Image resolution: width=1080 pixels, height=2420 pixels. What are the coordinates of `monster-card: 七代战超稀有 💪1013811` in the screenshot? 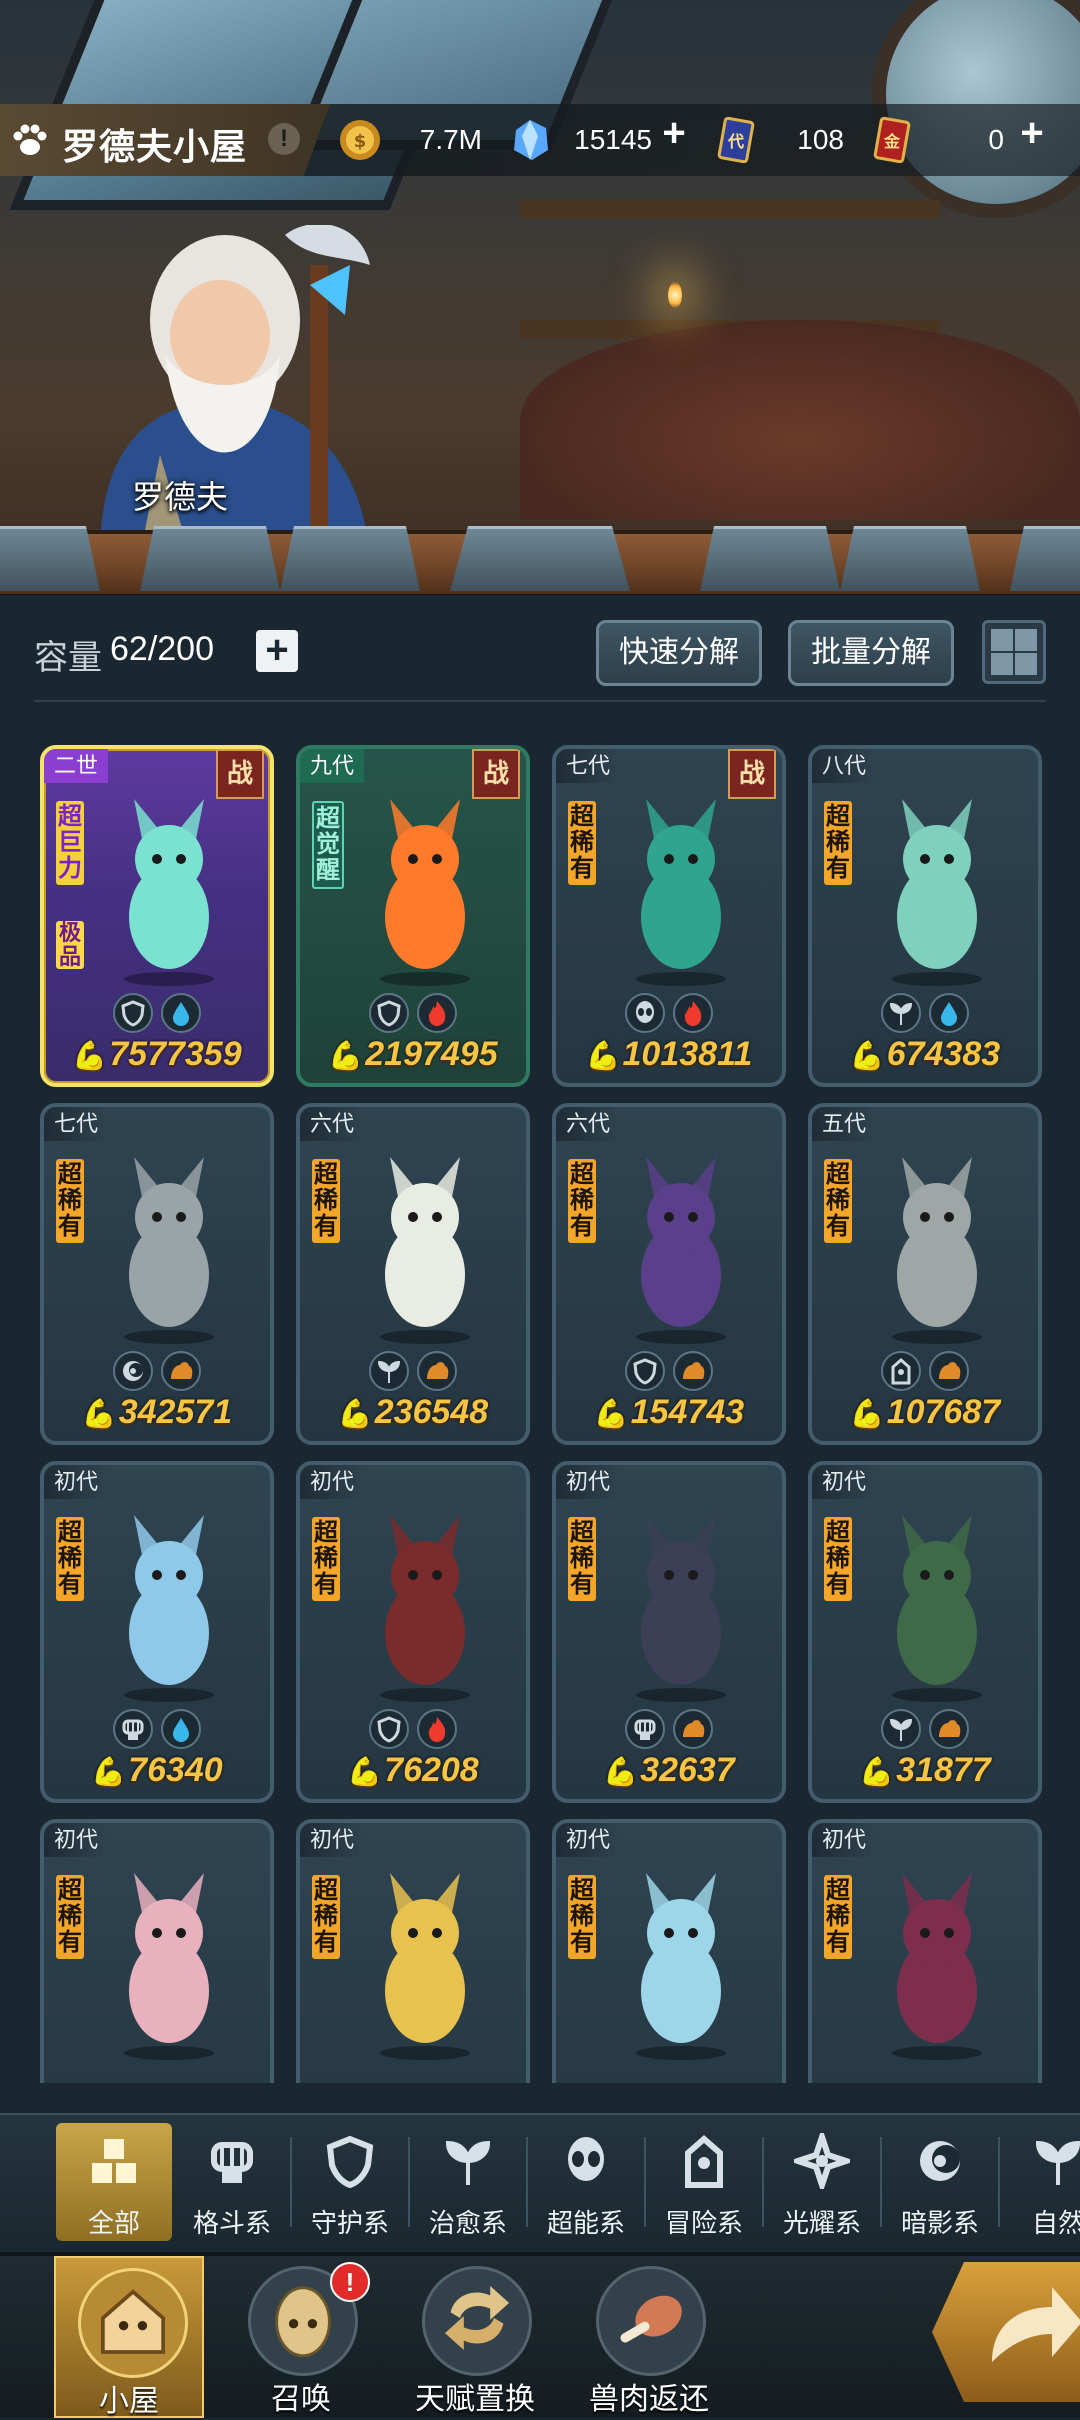 It's located at (669, 916).